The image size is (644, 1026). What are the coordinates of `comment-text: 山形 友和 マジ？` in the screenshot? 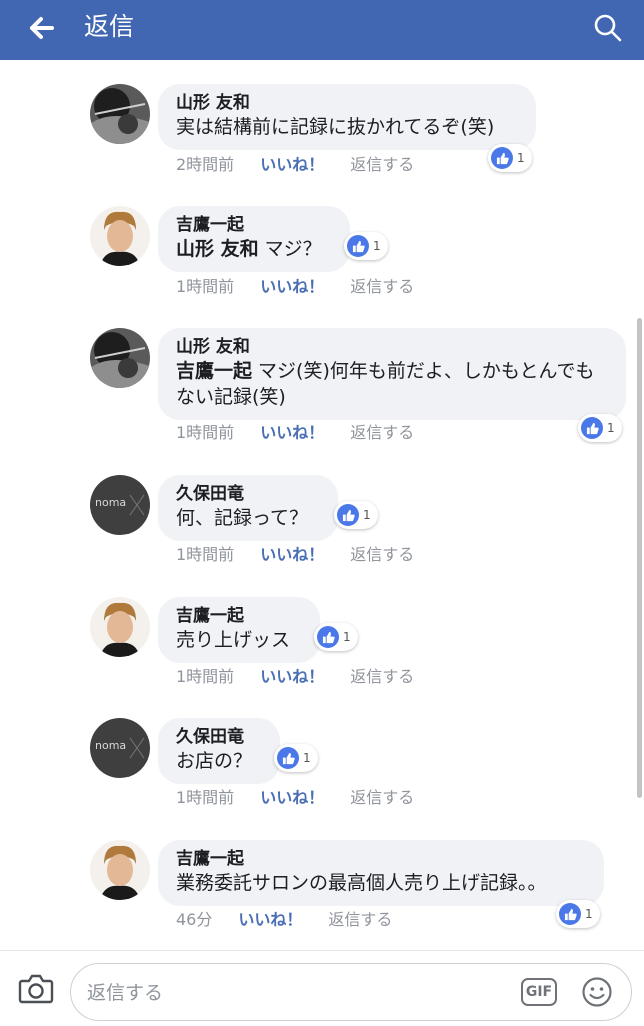 It's located at (254, 249).